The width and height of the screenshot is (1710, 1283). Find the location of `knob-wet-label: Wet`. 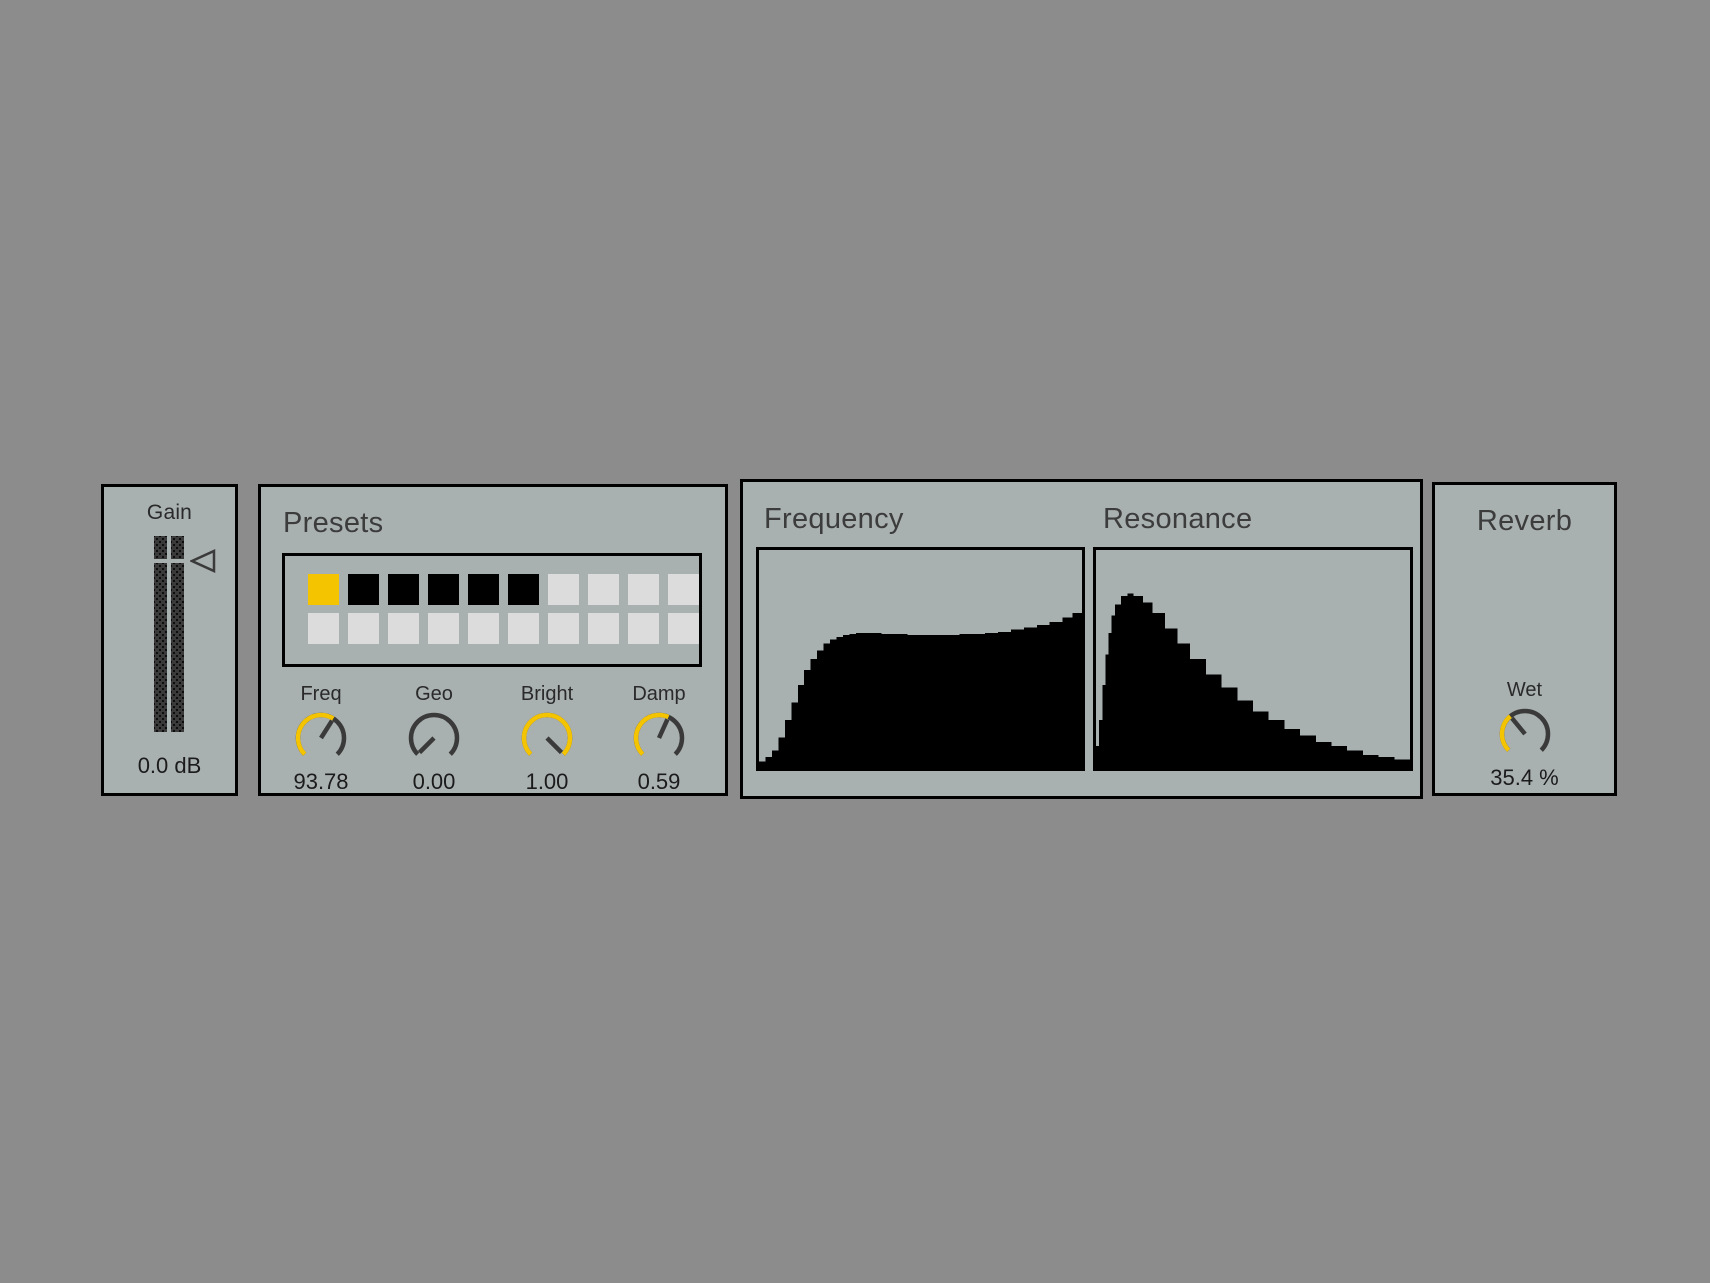

knob-wet-label: Wet is located at coordinates (1524, 690).